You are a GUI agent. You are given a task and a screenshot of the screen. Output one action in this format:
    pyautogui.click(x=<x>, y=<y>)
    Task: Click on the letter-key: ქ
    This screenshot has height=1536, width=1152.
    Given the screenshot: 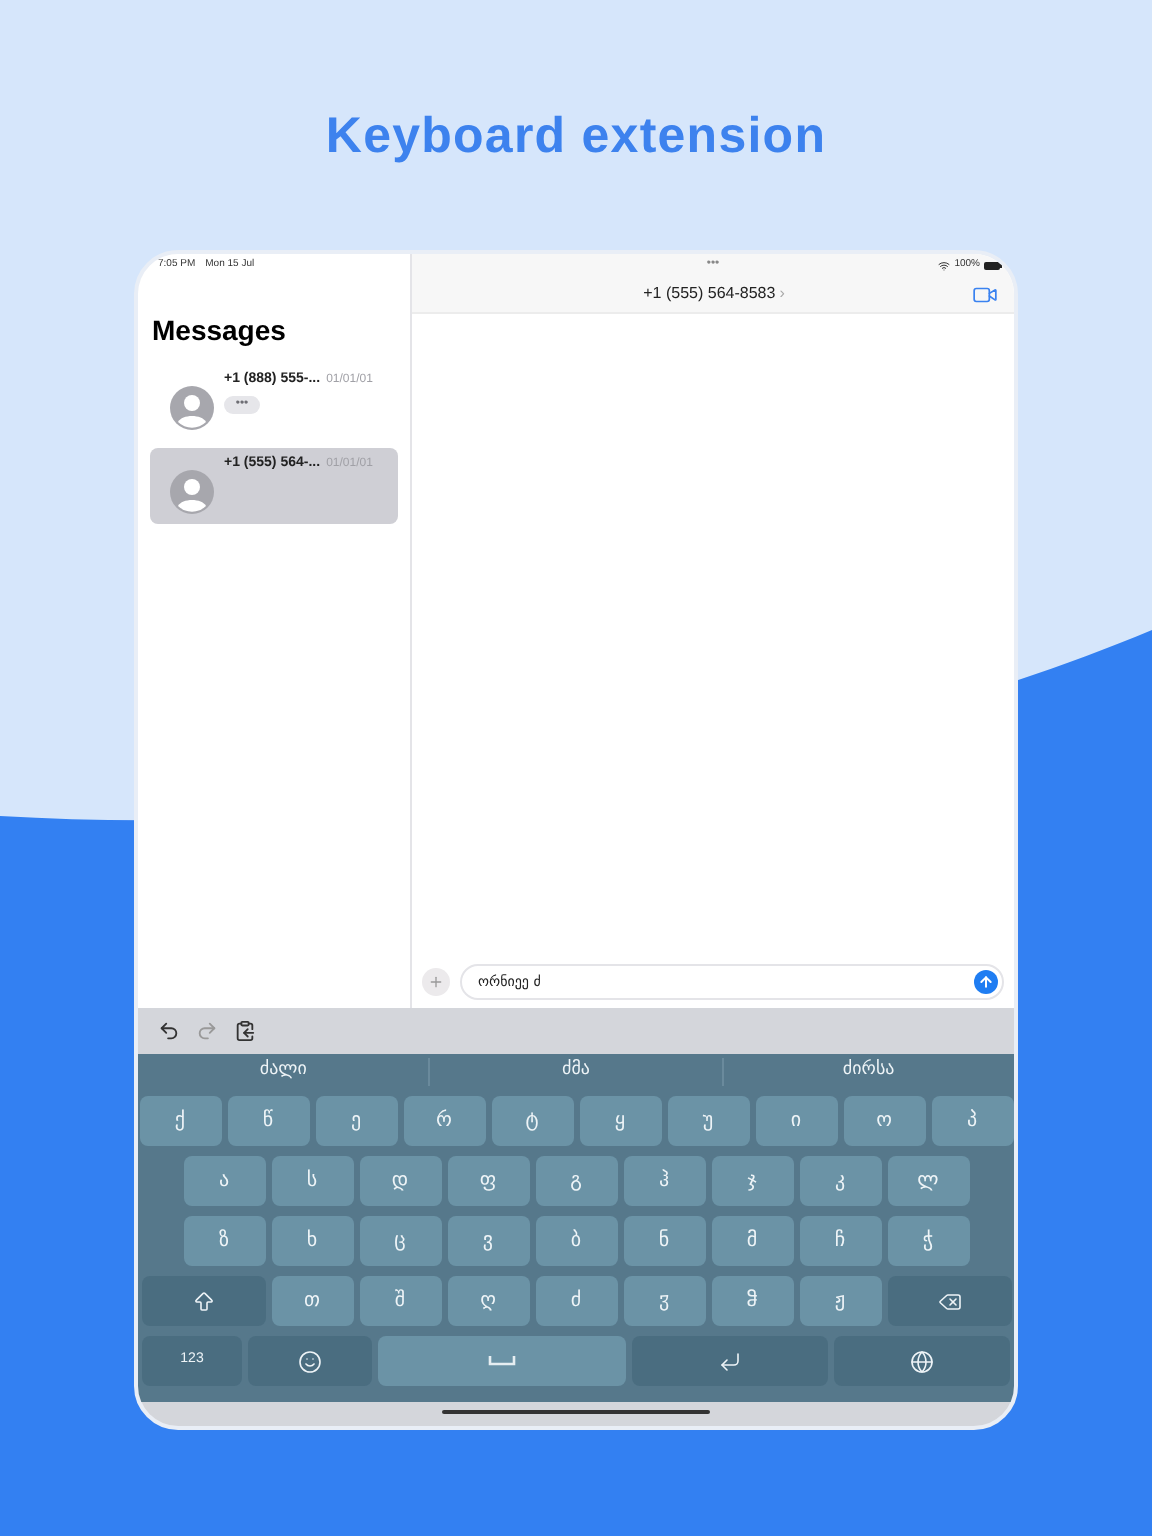 What is the action you would take?
    pyautogui.click(x=180, y=1121)
    